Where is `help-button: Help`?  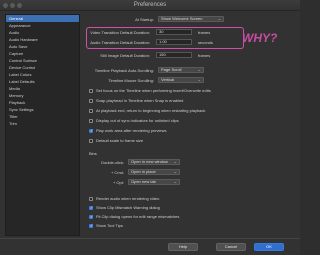
help-button: Help is located at coordinates (183, 247).